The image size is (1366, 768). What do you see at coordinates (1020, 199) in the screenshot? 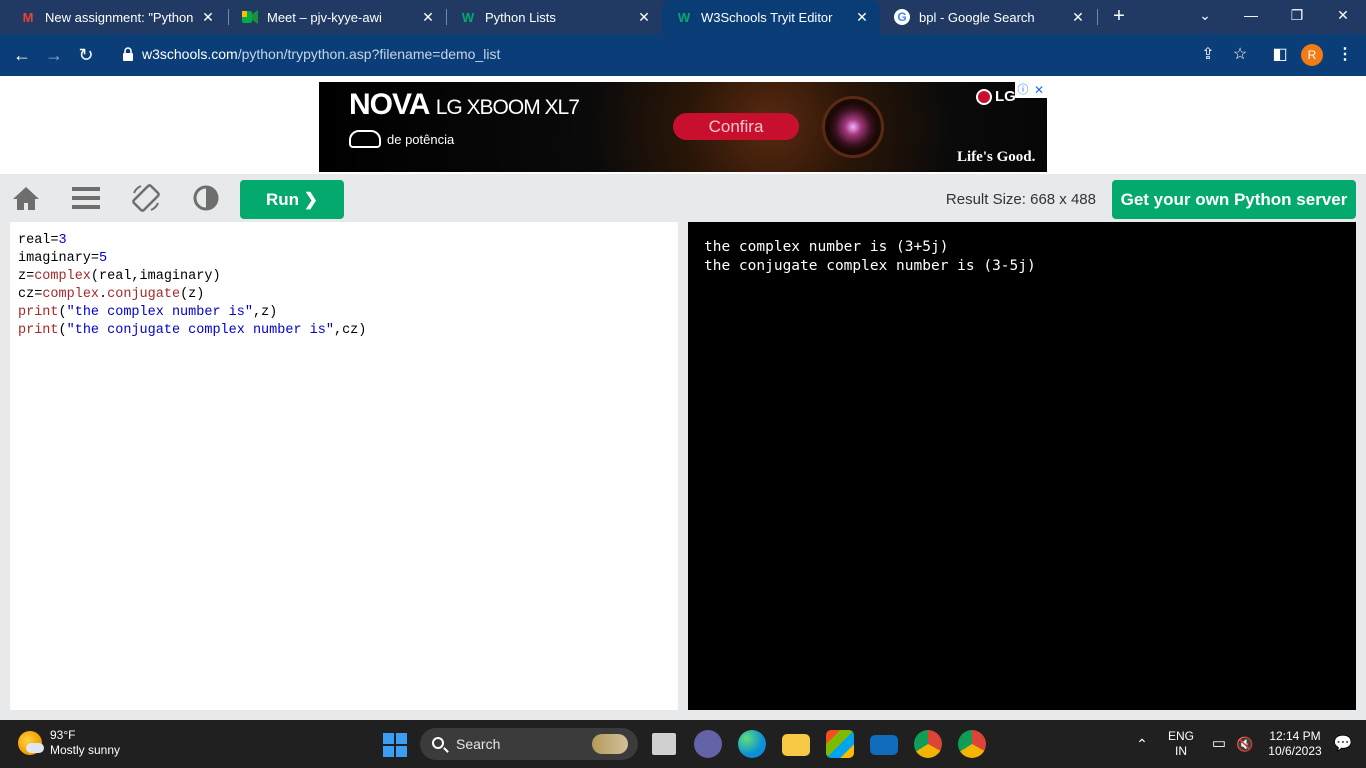
I see `result-size-label: Result Size: 668 x 488` at bounding box center [1020, 199].